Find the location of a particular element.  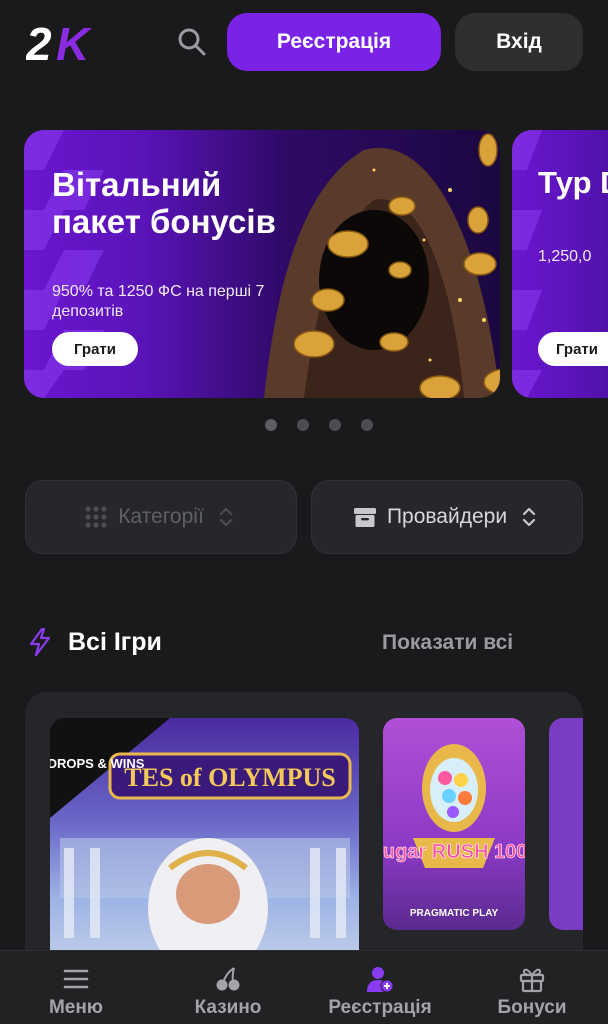

nav-label: Реєстрація is located at coordinates (380, 1007).